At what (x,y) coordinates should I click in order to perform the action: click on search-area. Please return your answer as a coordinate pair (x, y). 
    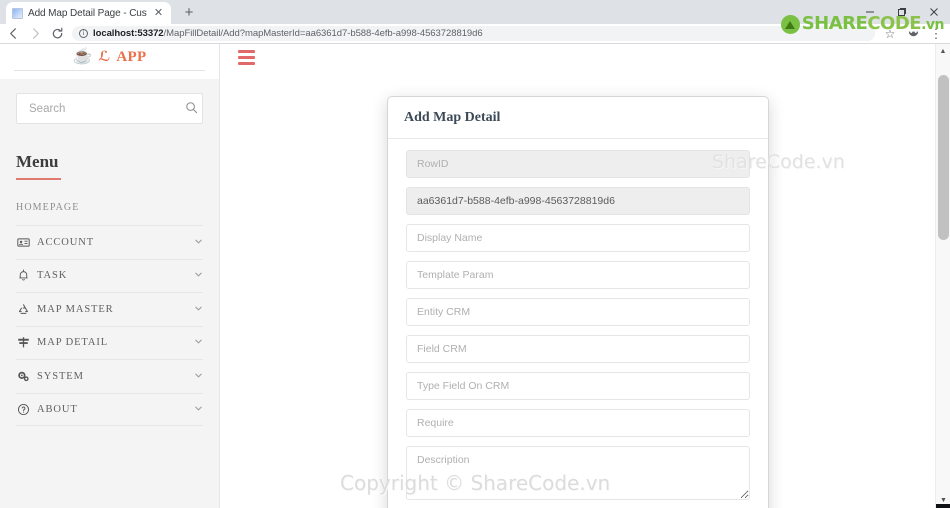
    Looking at the image, I should click on (109, 101).